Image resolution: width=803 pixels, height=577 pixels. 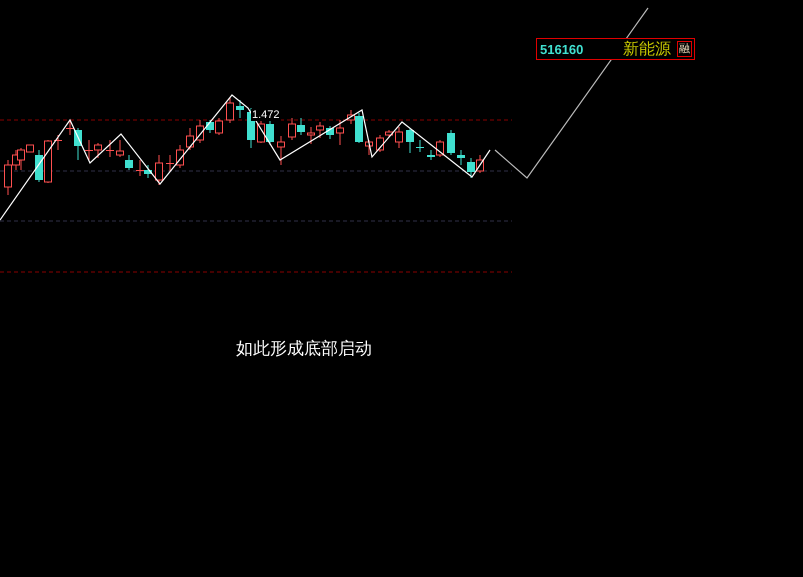 What do you see at coordinates (562, 49) in the screenshot?
I see `stock-code: 516160` at bounding box center [562, 49].